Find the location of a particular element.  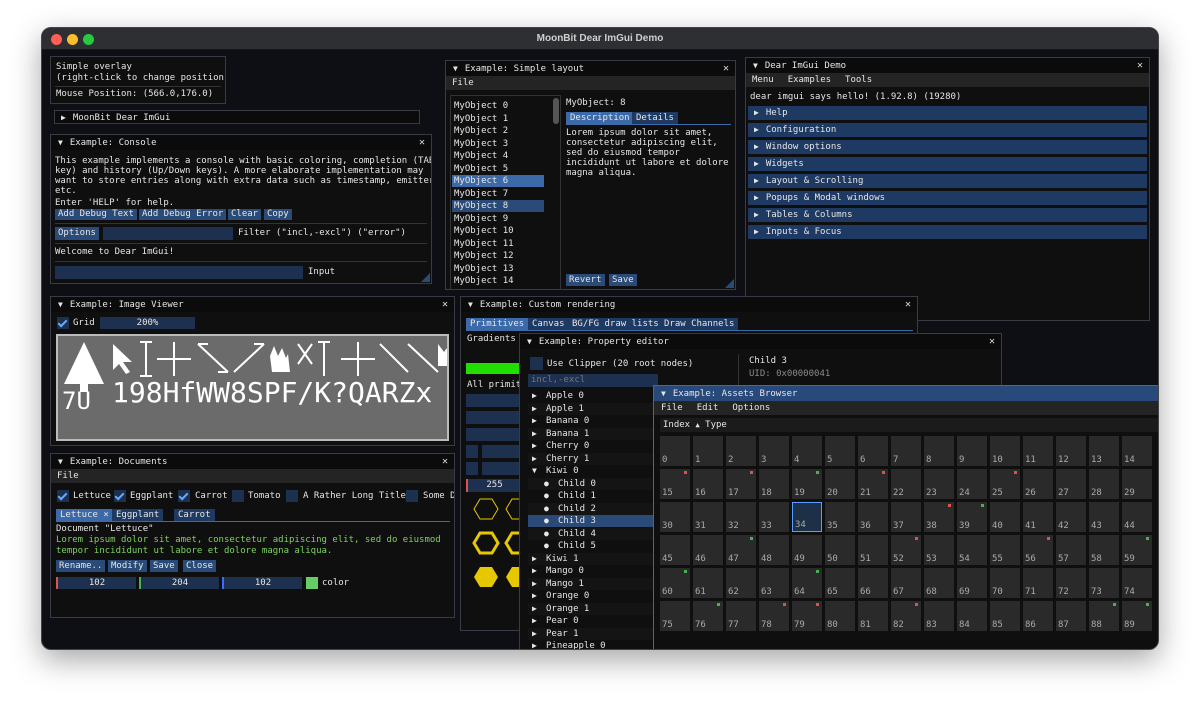

asset-tile: 31 is located at coordinates (708, 517).